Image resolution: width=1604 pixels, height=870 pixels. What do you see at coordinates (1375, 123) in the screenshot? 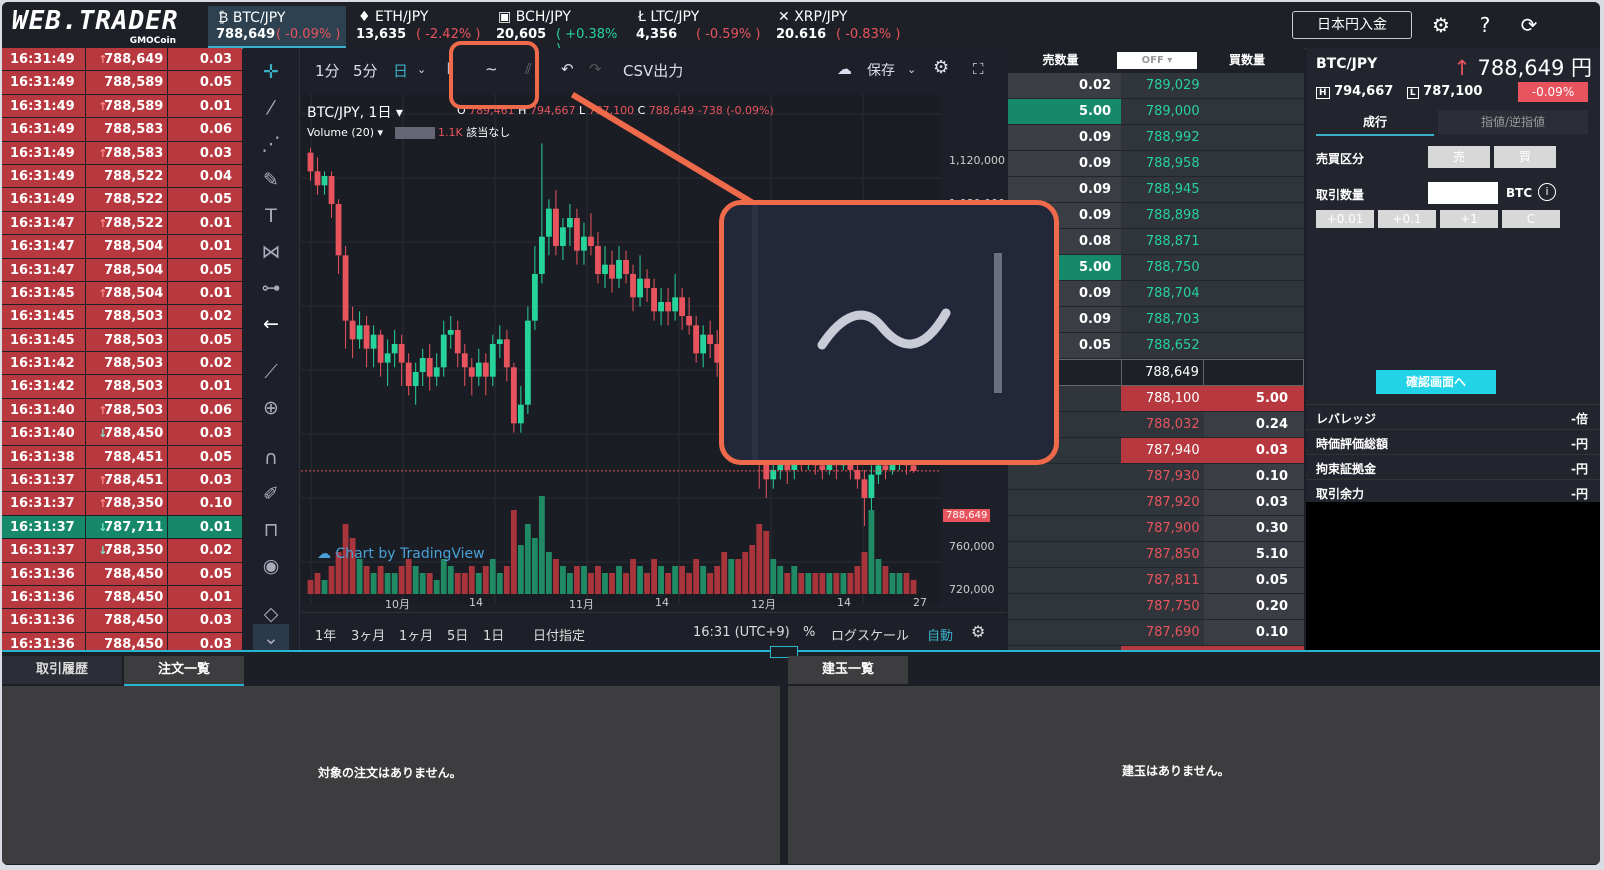
I see `tab-market-order: 成行` at bounding box center [1375, 123].